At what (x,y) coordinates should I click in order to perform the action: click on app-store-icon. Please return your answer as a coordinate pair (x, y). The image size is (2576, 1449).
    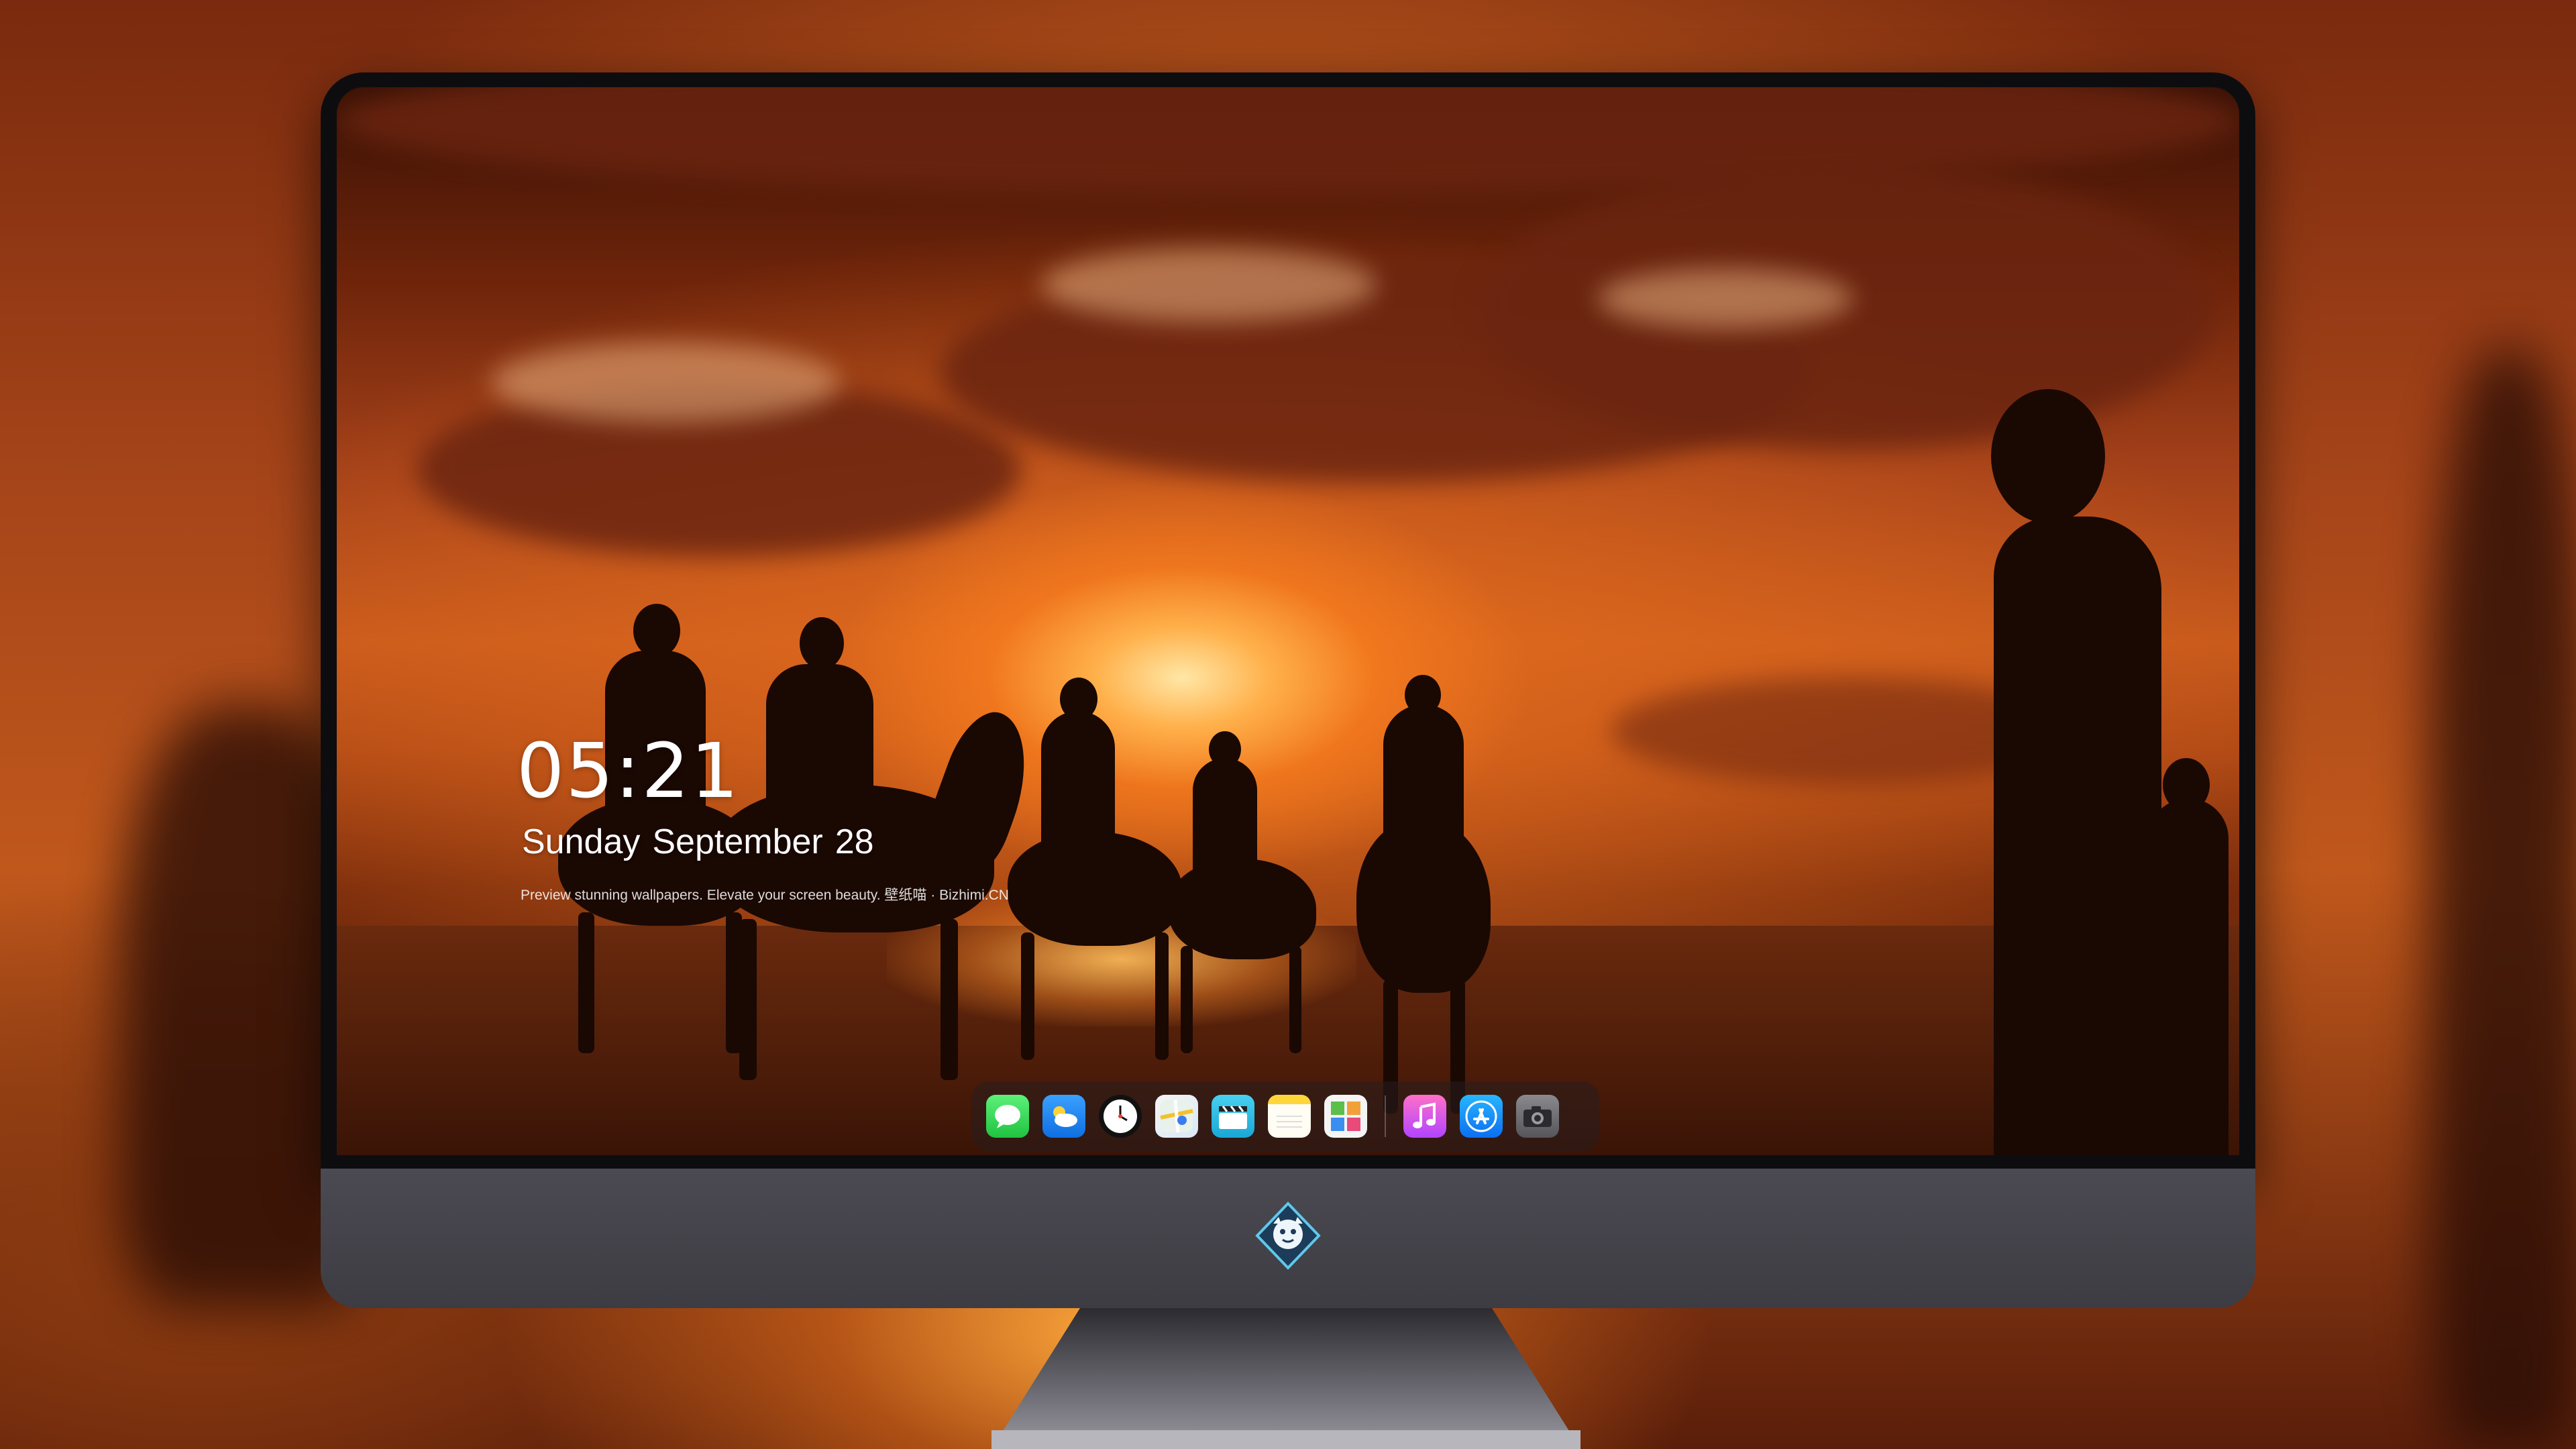
    Looking at the image, I should click on (1481, 1116).